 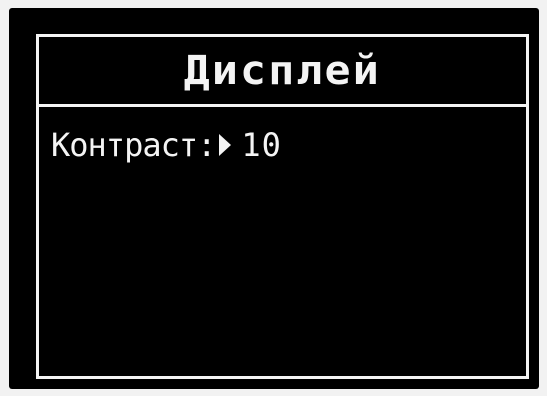 I want to click on screen-title: Дисплей, so click(x=282, y=70).